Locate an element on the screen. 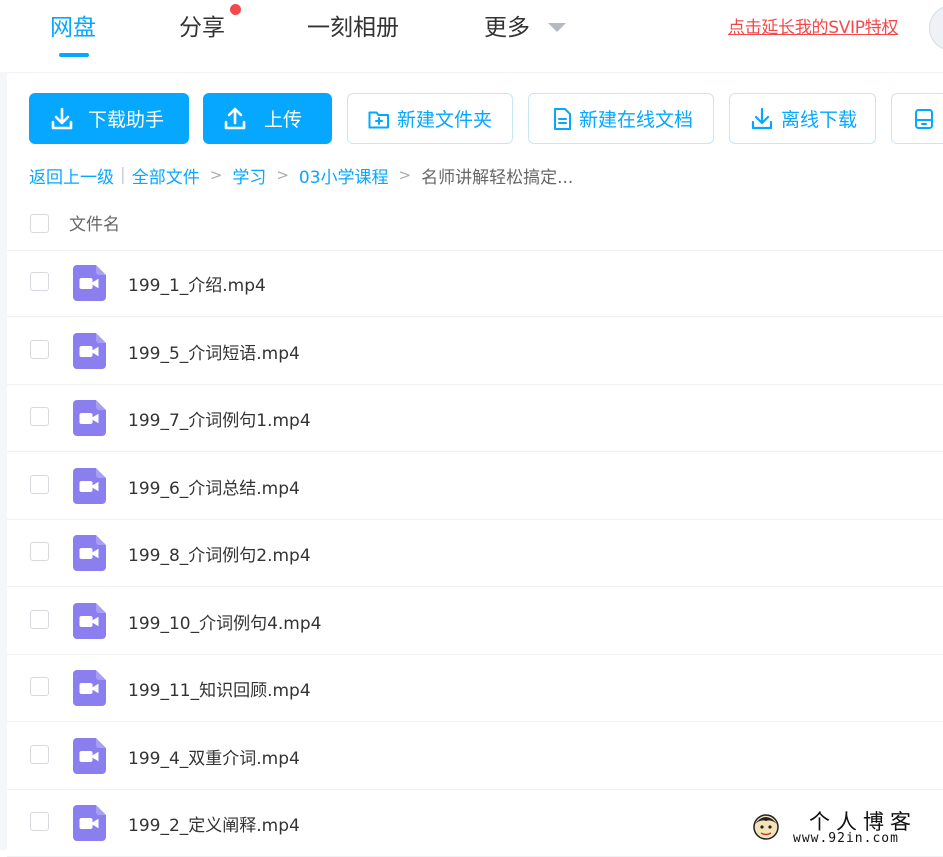 The image size is (943, 857). new-online-doc-button: 新建在线文档 is located at coordinates (621, 118).